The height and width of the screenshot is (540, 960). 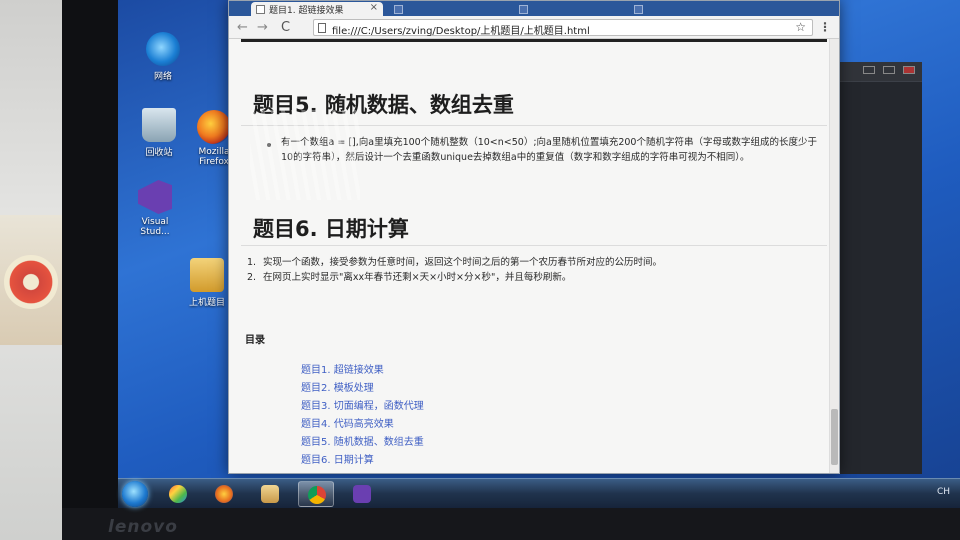 What do you see at coordinates (825, 27) in the screenshot?
I see `browser-menu-icon: ⋮` at bounding box center [825, 27].